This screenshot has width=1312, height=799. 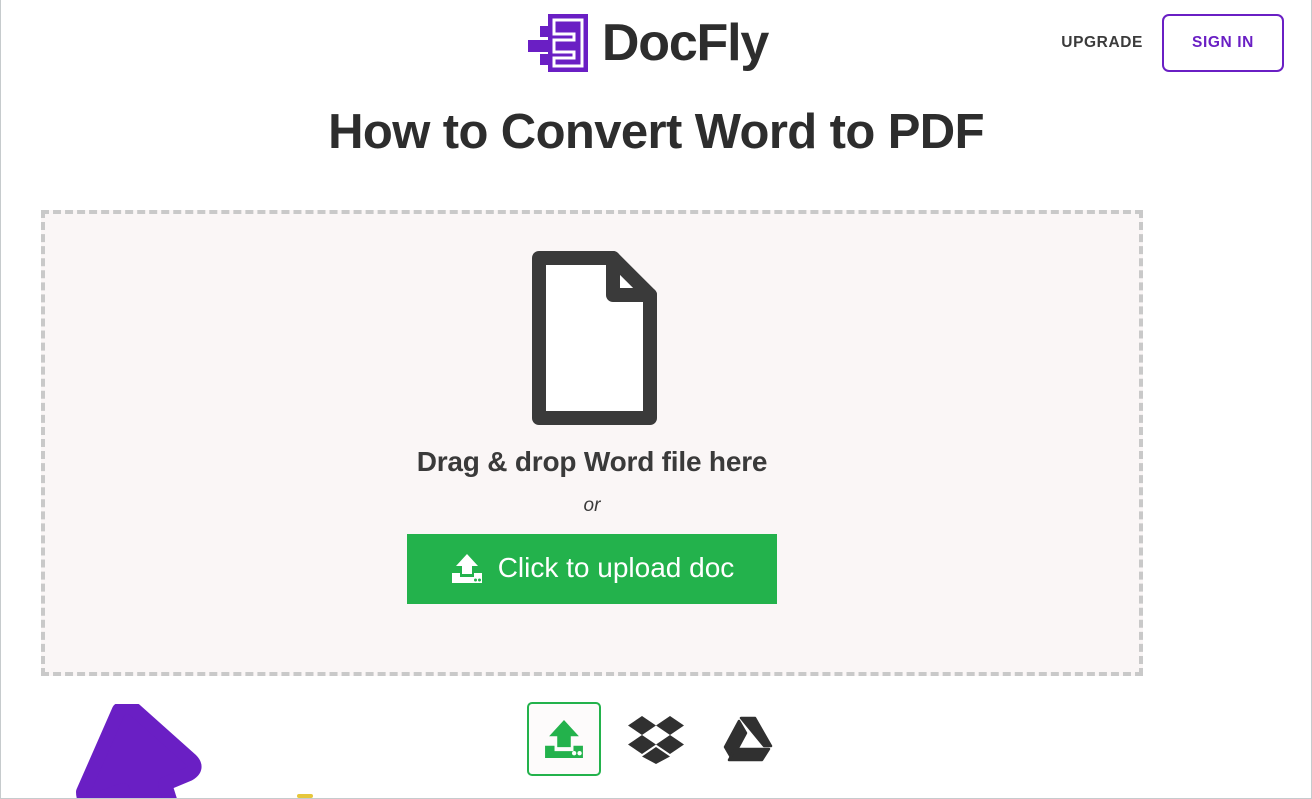 I want to click on page-title: How to Convert Word to PDF, so click(x=656, y=132).